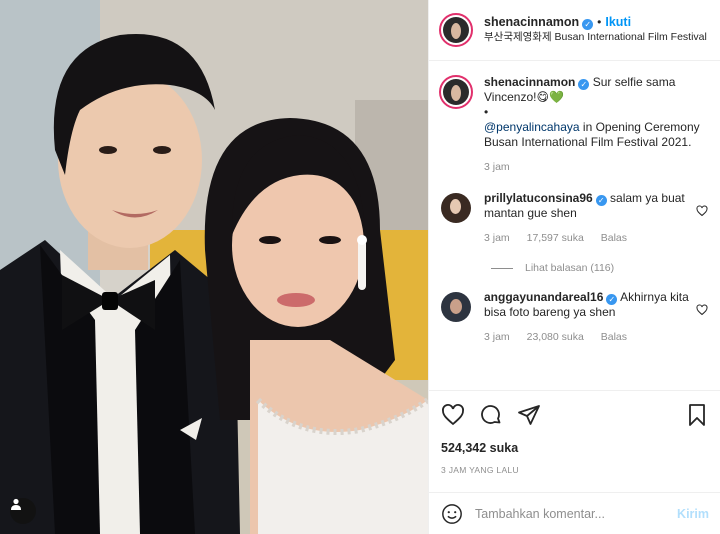  I want to click on author-username: shenacinnamon, so click(531, 22).